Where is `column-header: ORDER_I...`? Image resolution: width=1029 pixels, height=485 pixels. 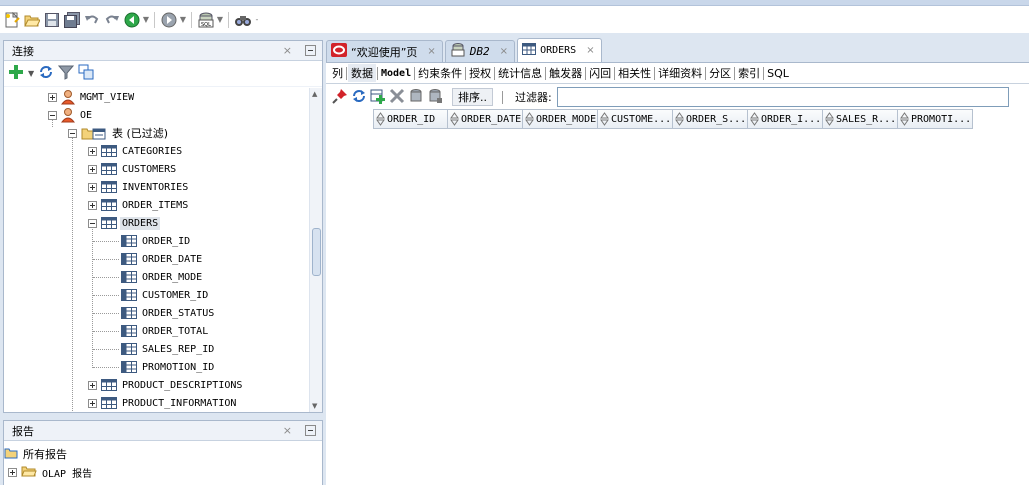
column-header: ORDER_I... is located at coordinates (785, 119).